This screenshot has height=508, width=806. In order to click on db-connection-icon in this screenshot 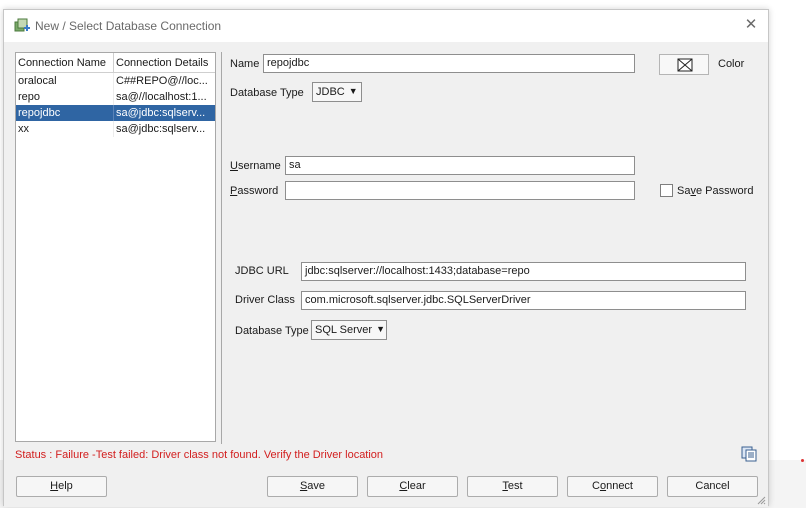, I will do `click(22, 25)`.